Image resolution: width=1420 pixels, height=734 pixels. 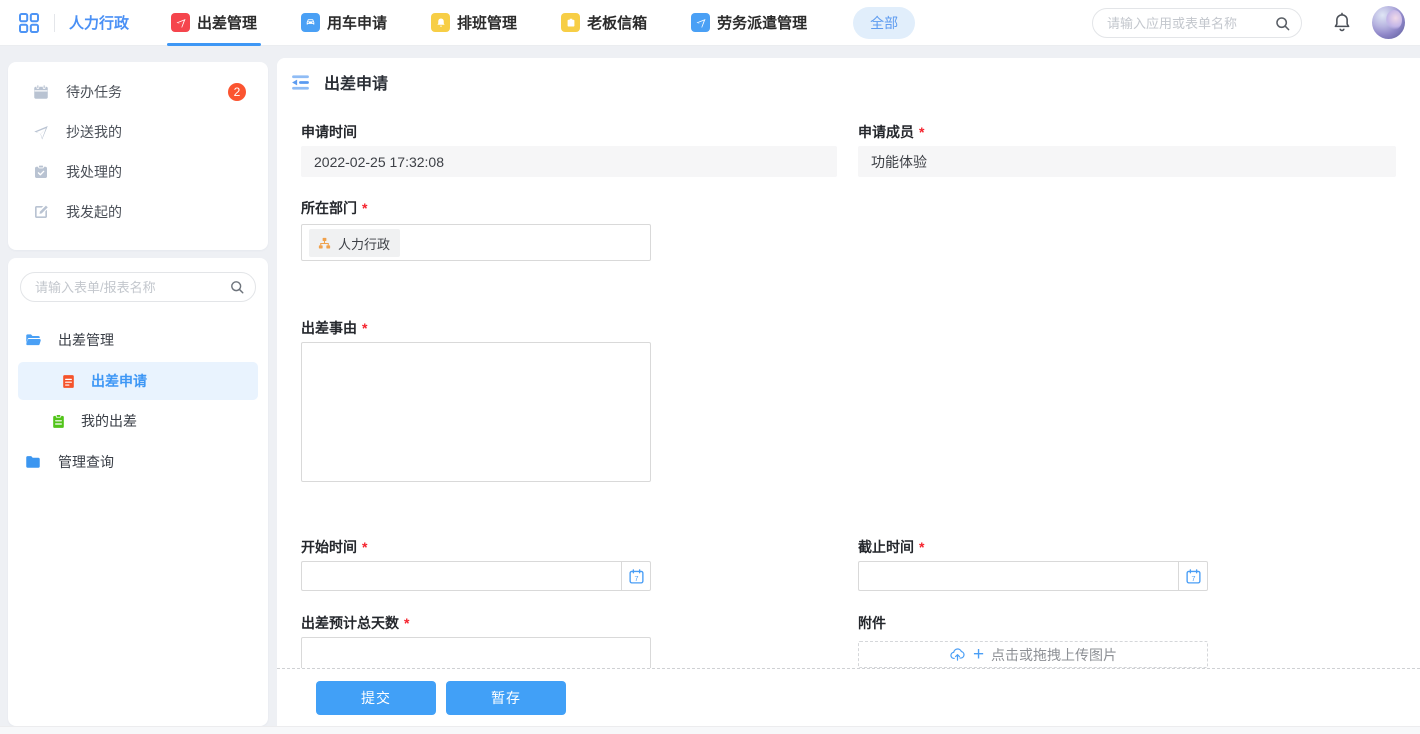 I want to click on workspace-name: 人力行政, so click(x=99, y=22).